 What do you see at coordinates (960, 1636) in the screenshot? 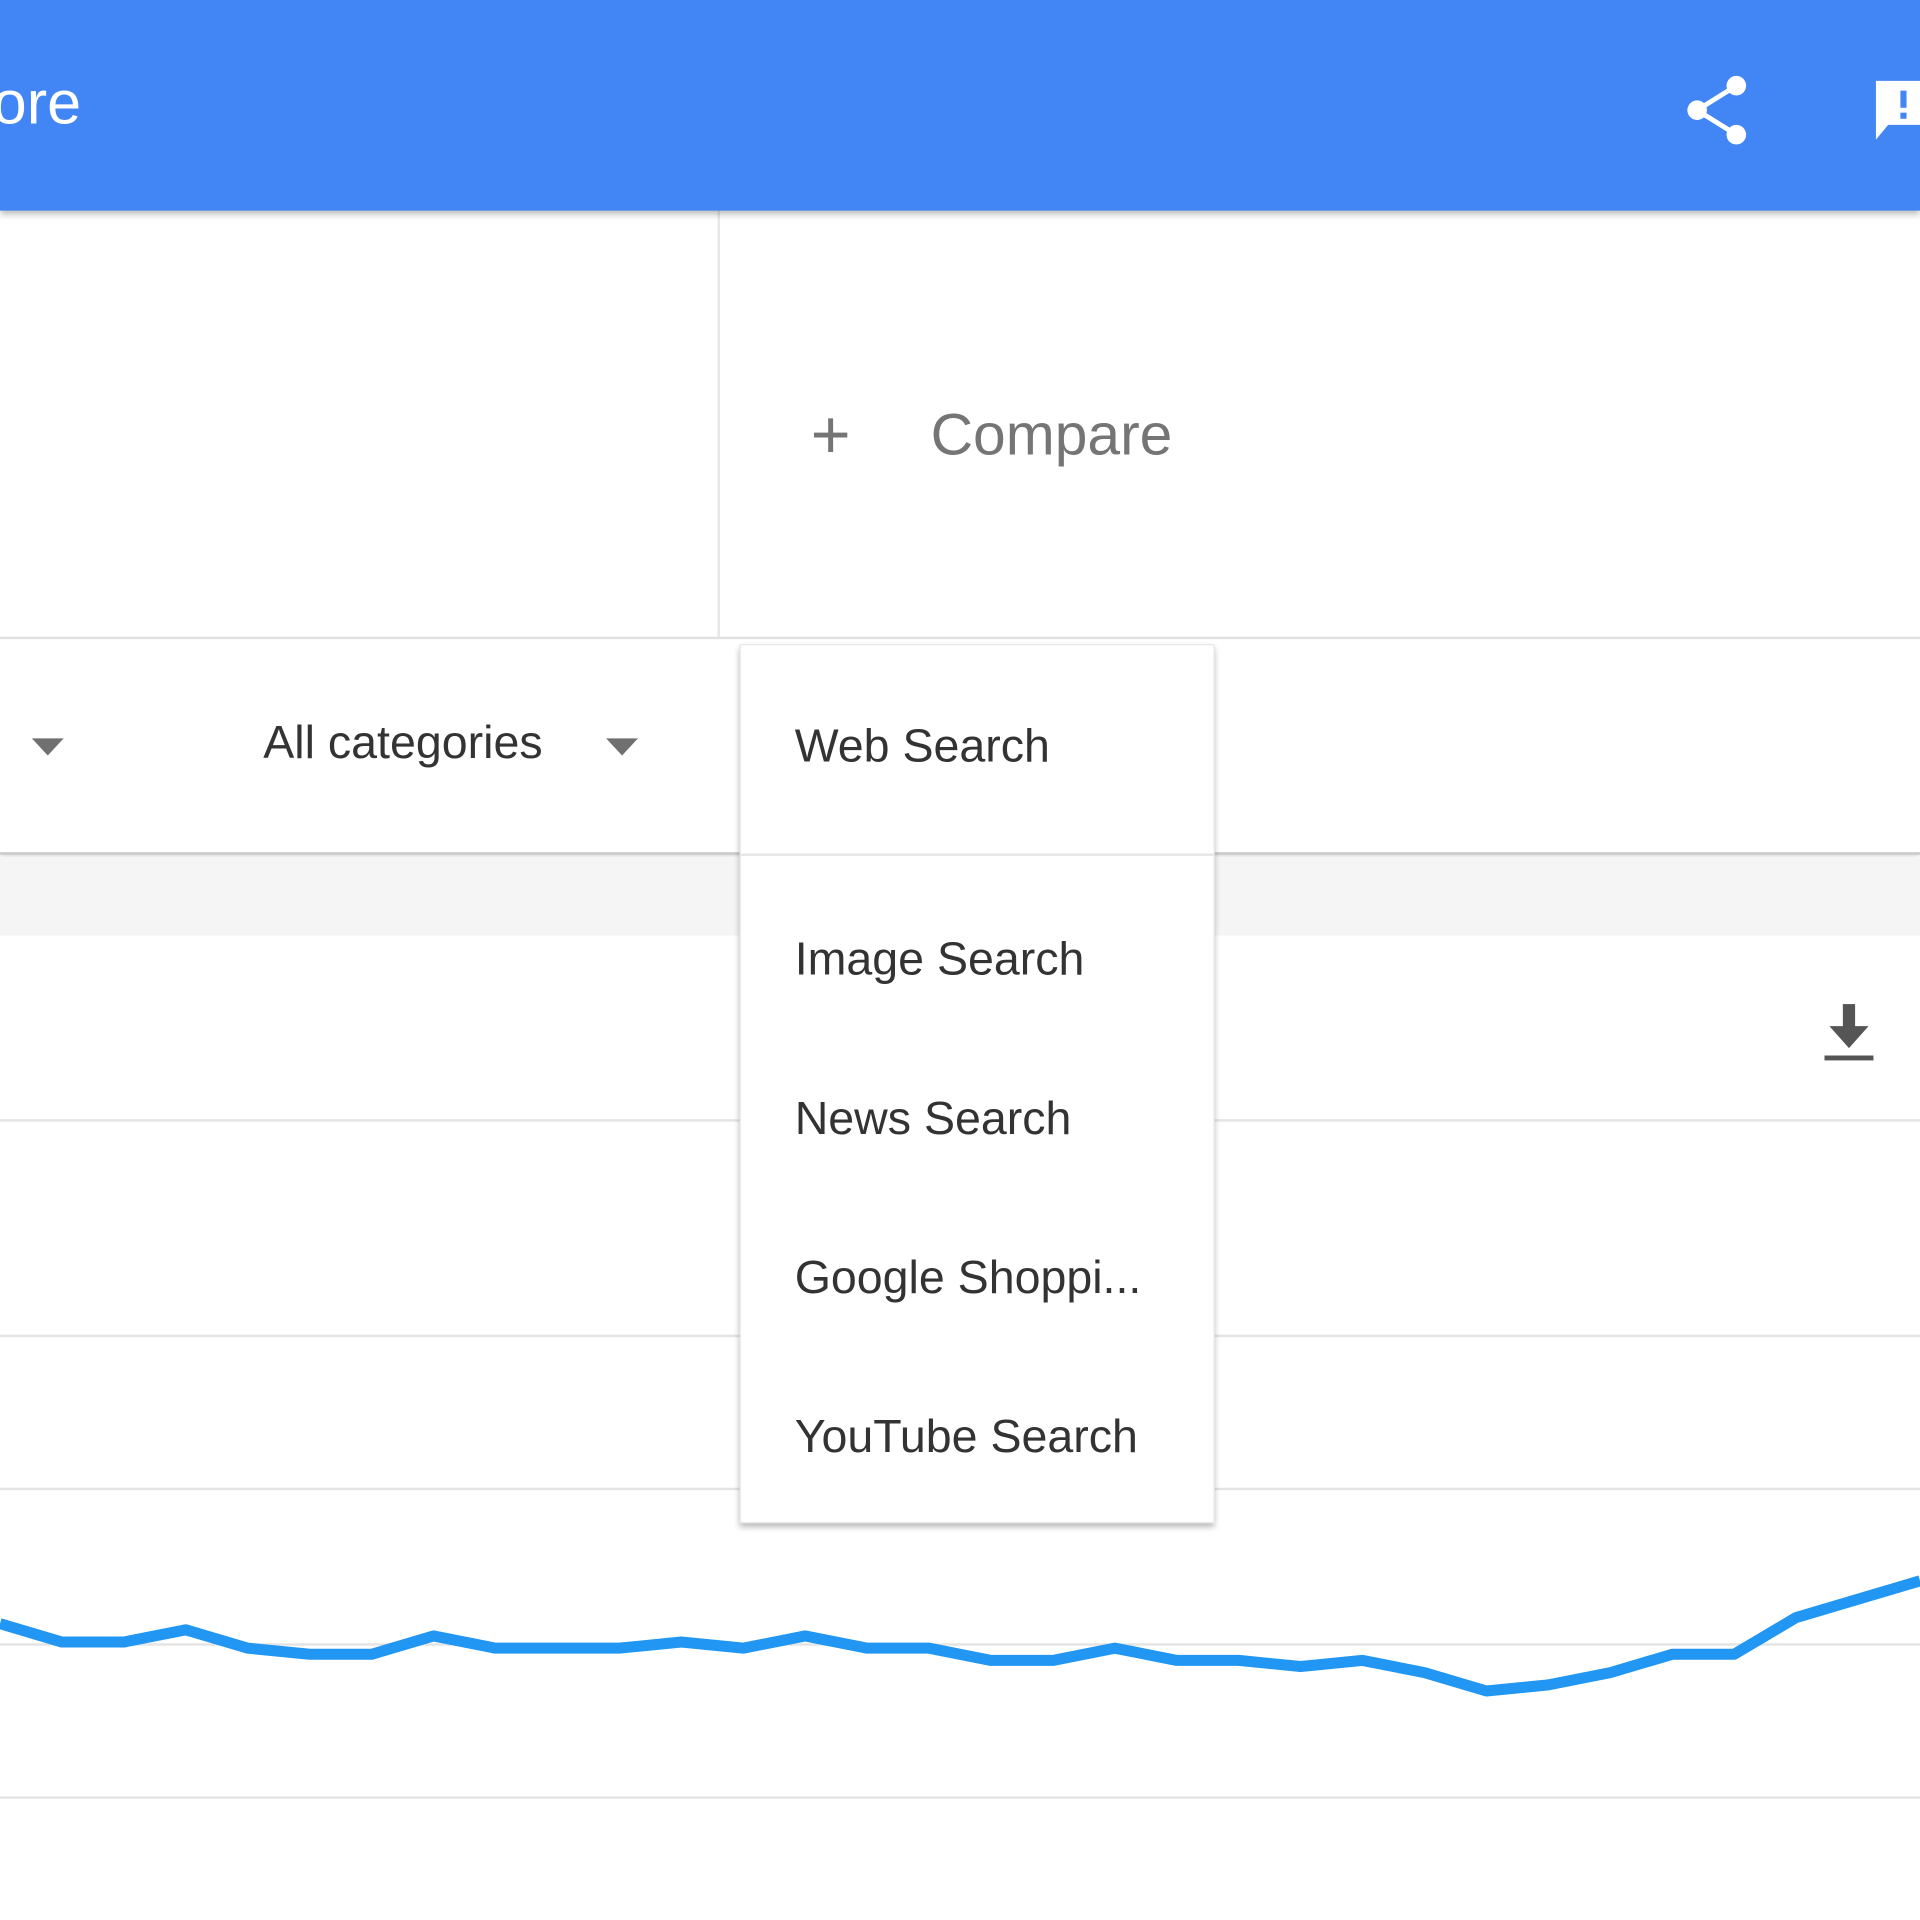
I see `series-line` at bounding box center [960, 1636].